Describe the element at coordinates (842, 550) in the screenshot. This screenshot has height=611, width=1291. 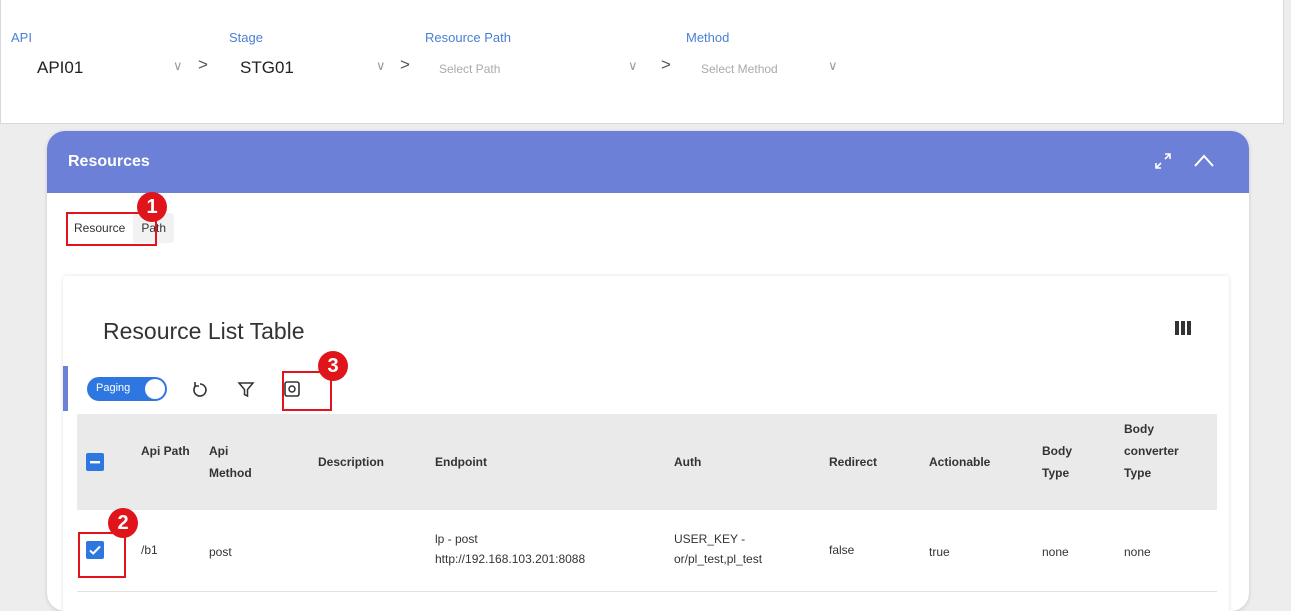
I see `cell-redirect: false` at that location.